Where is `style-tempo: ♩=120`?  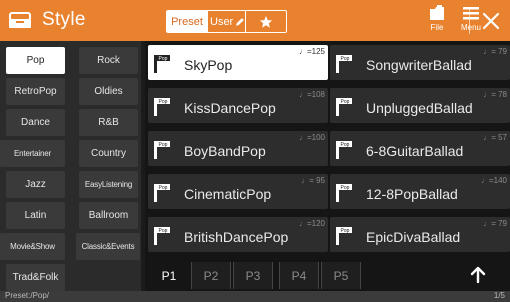
style-tempo: ♩=120 is located at coordinates (311, 223).